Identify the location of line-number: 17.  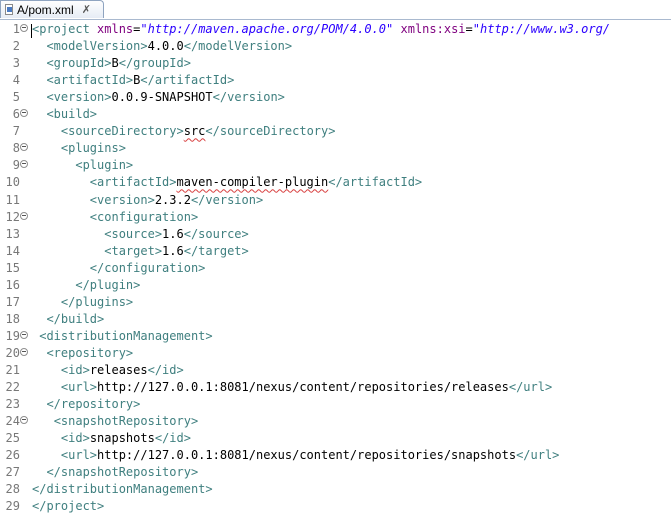
(12, 301).